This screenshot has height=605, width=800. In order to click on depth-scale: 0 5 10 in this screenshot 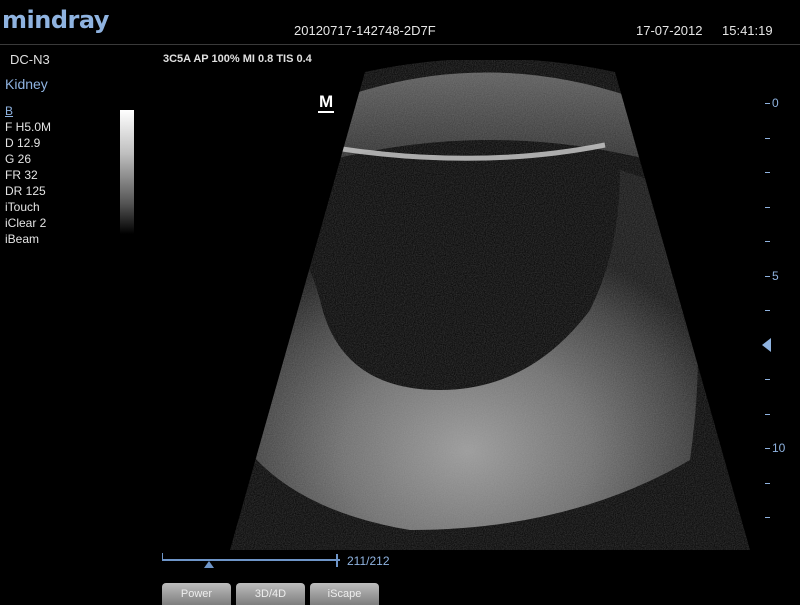, I will do `click(770, 310)`.